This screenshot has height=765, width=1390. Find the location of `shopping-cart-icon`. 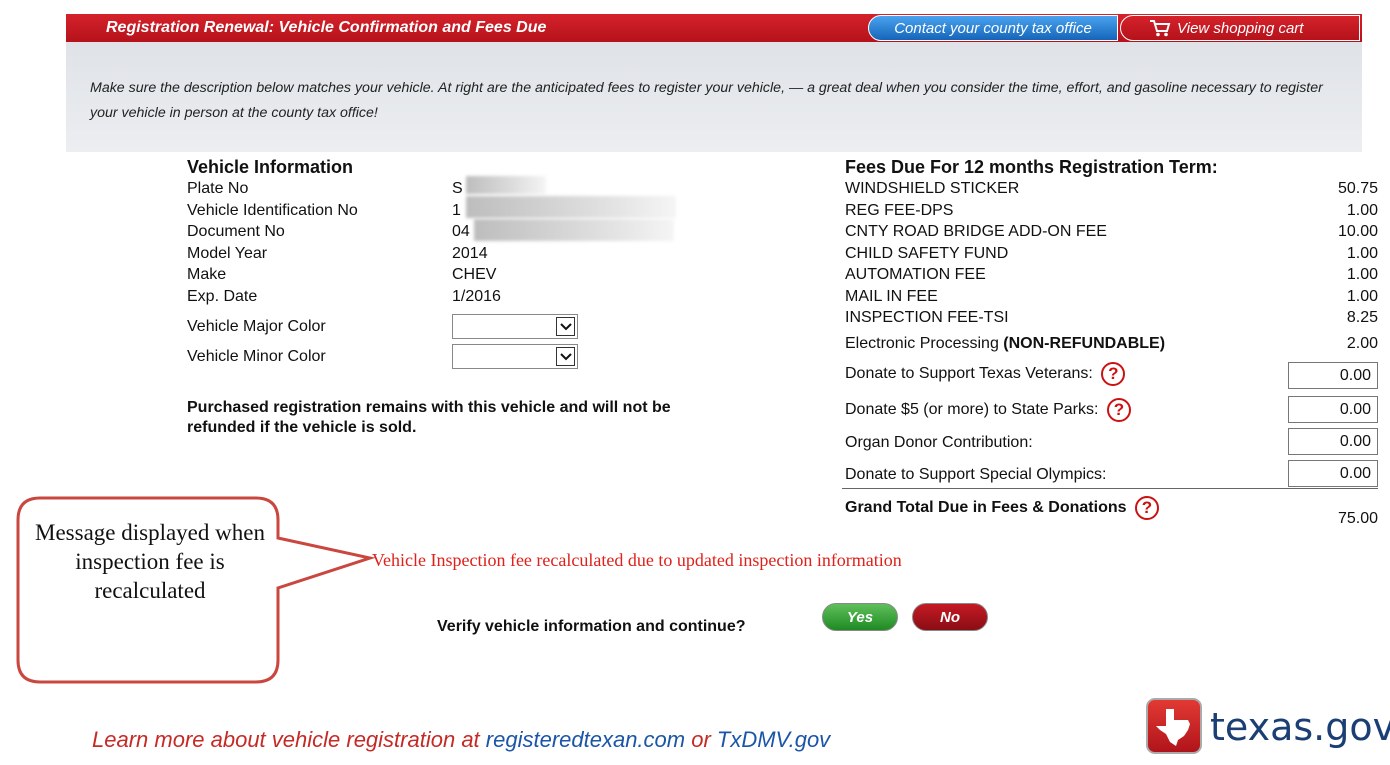

shopping-cart-icon is located at coordinates (1160, 28).